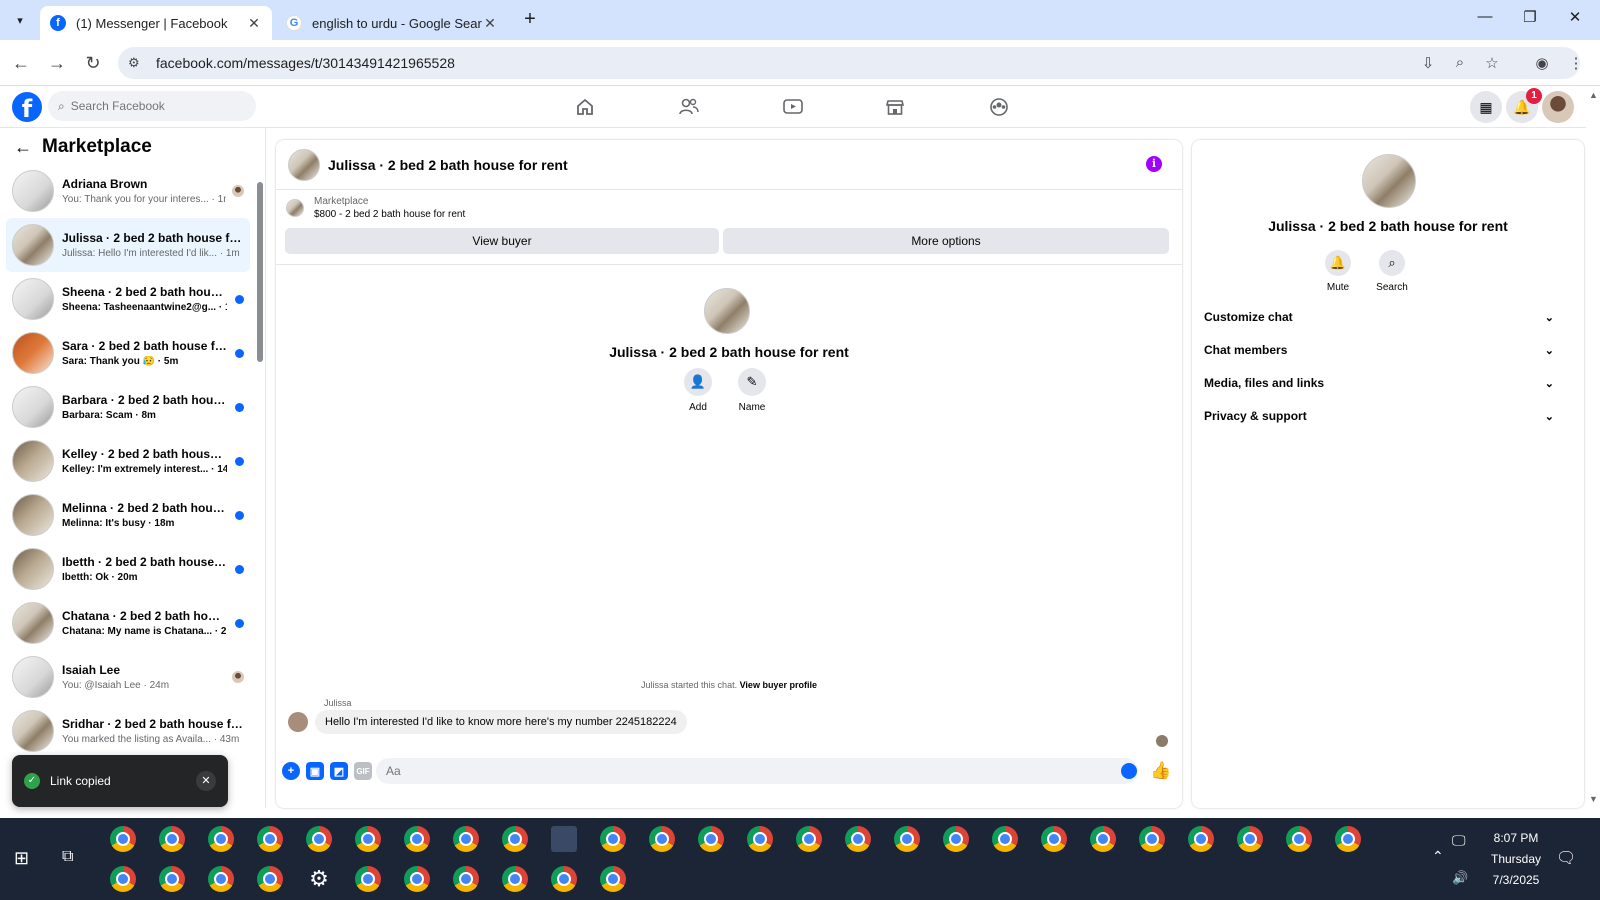 The image size is (1600, 900). What do you see at coordinates (21, 63) in the screenshot?
I see `back-button: ←` at bounding box center [21, 63].